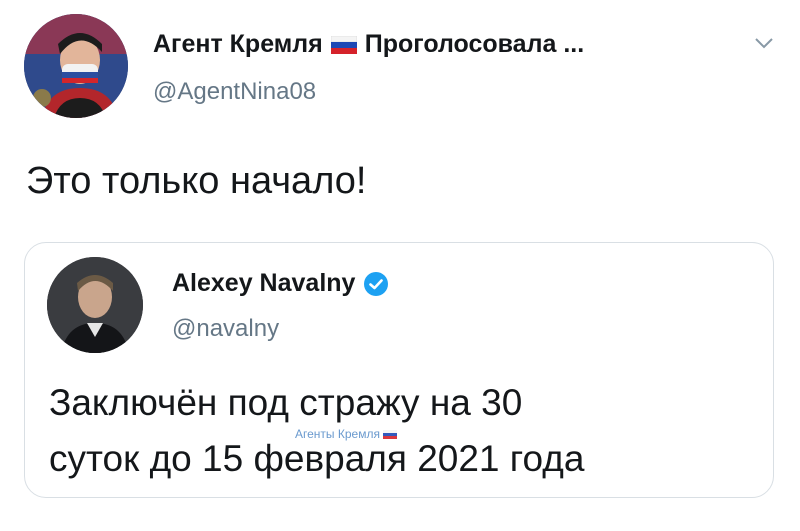 The height and width of the screenshot is (531, 800). What do you see at coordinates (389, 434) in the screenshot?
I see `watermark-flag-icon` at bounding box center [389, 434].